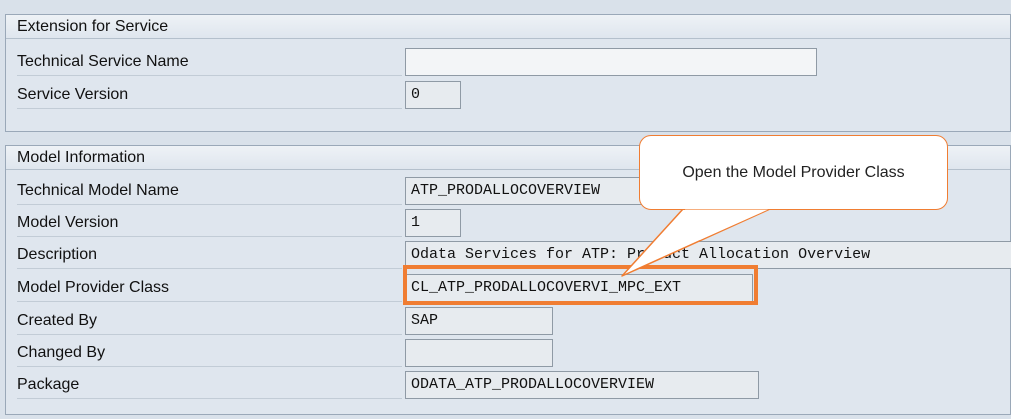 The image size is (1011, 419). What do you see at coordinates (479, 353) in the screenshot?
I see `changed-by-field` at bounding box center [479, 353].